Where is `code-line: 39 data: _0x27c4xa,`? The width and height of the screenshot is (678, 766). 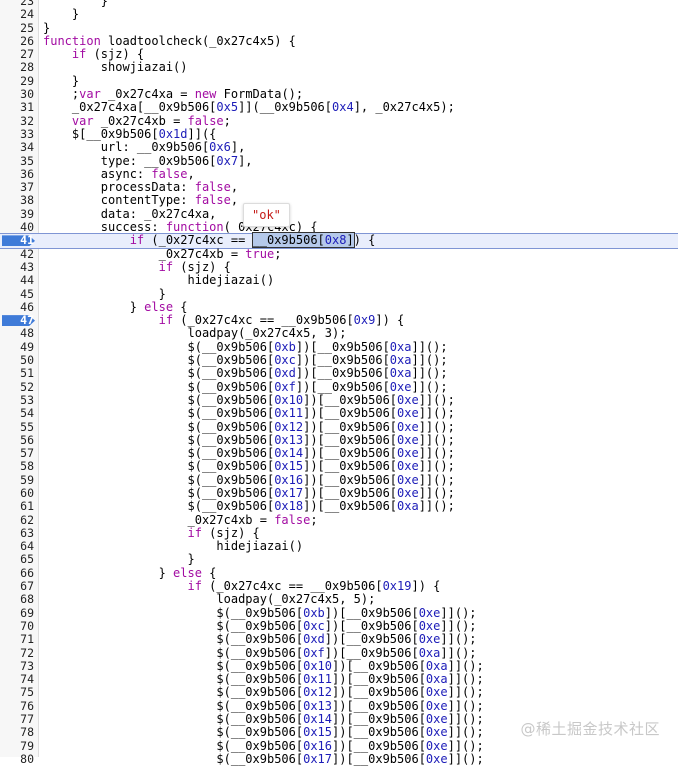
code-line: 39 data: _0x27c4xa, is located at coordinates (339, 214).